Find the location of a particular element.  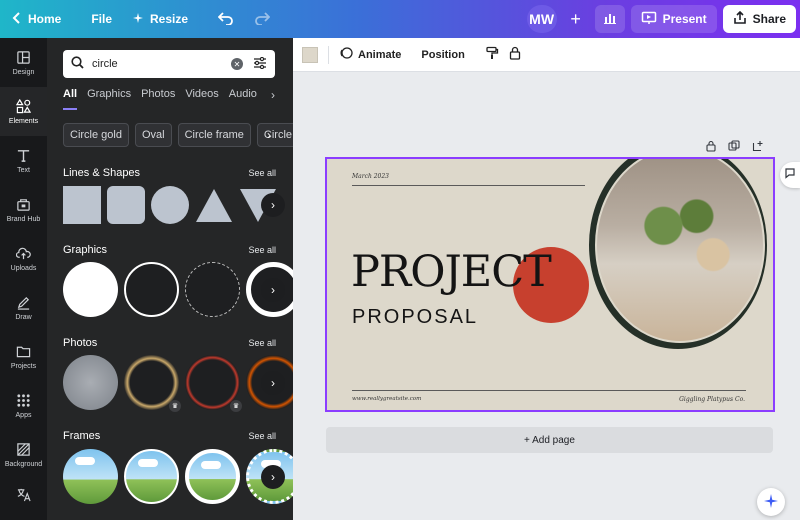

color-swatch is located at coordinates (310, 54).